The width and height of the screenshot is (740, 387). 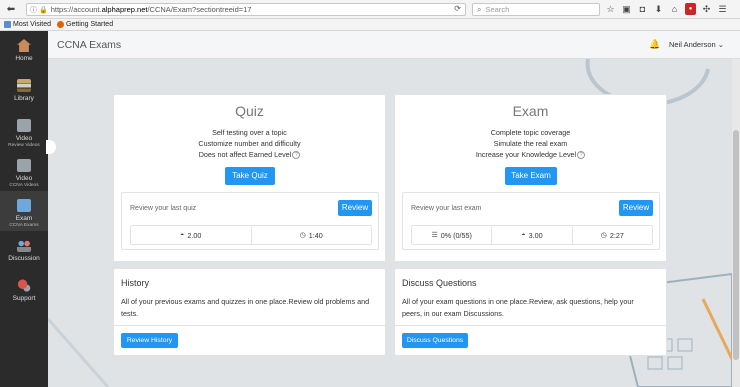 I want to click on sidebar-item-review-videos: Video Review Videos, so click(x=24, y=131).